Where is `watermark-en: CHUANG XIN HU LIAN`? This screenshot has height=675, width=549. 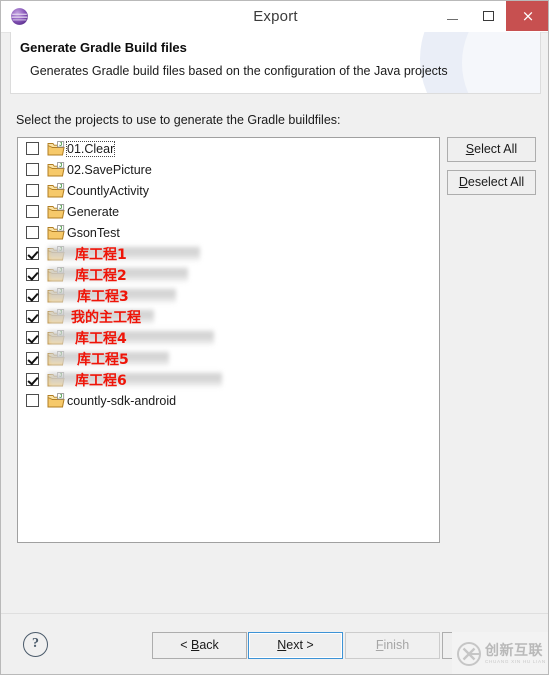
watermark-en: CHUANG XIN HU LIAN is located at coordinates (515, 661).